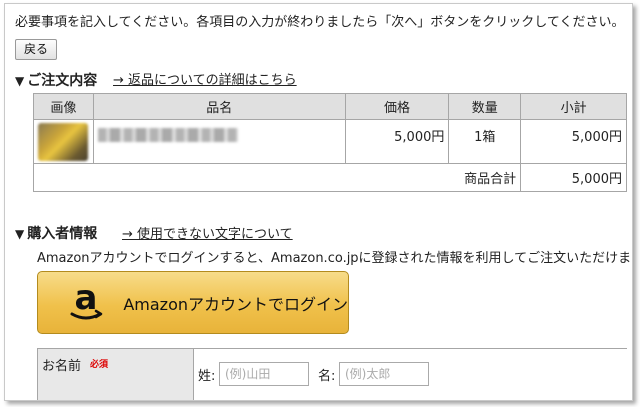 The height and width of the screenshot is (407, 640). I want to click on first-name-input, so click(384, 374).